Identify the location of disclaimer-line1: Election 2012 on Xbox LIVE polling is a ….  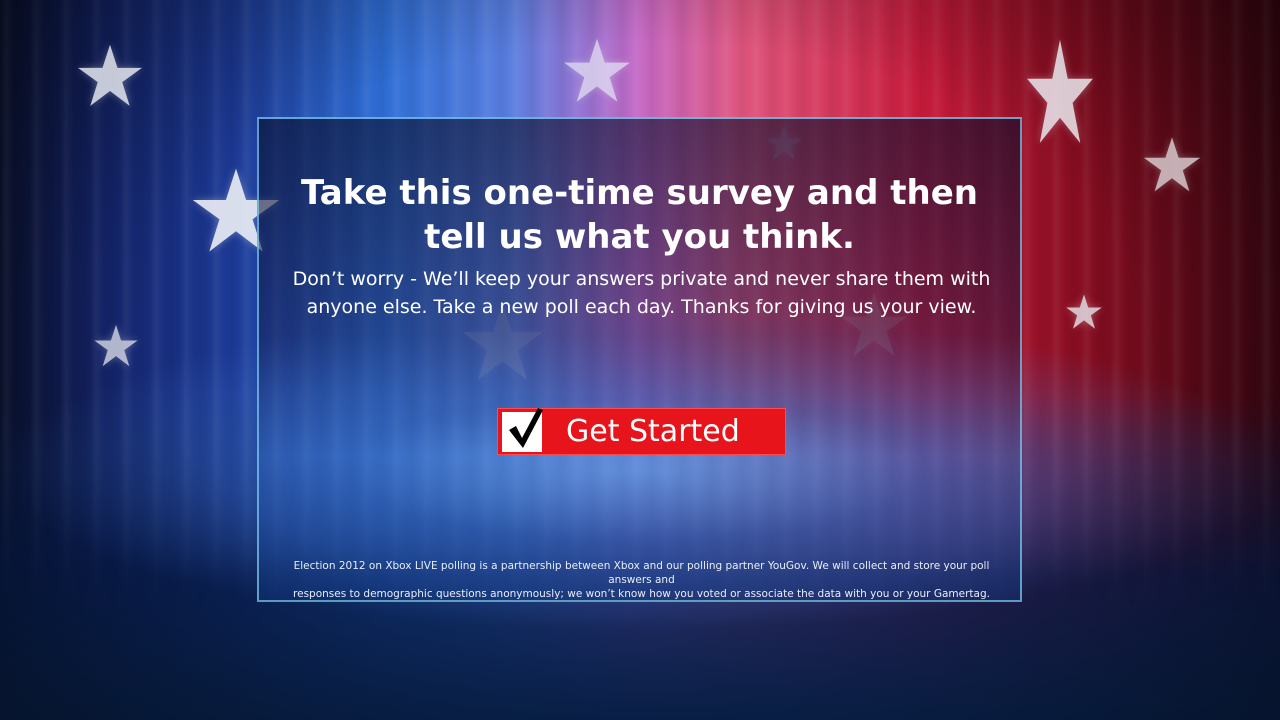
(641, 573).